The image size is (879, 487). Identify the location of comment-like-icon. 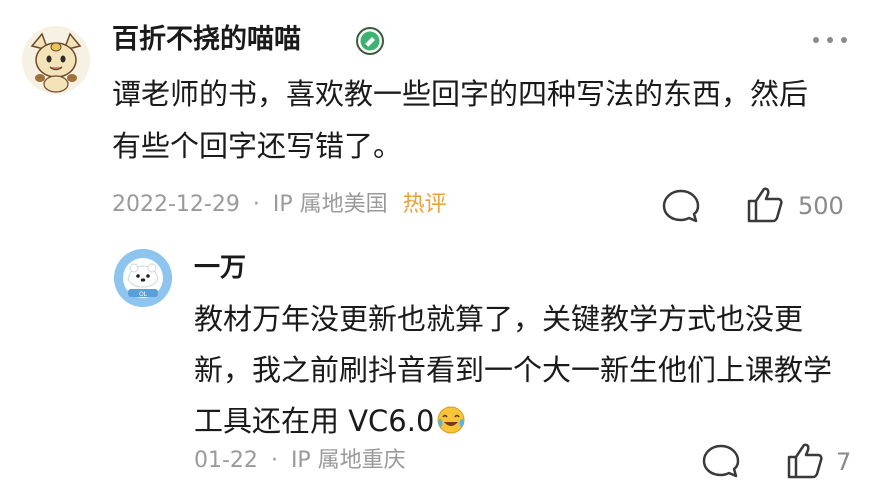
(765, 205).